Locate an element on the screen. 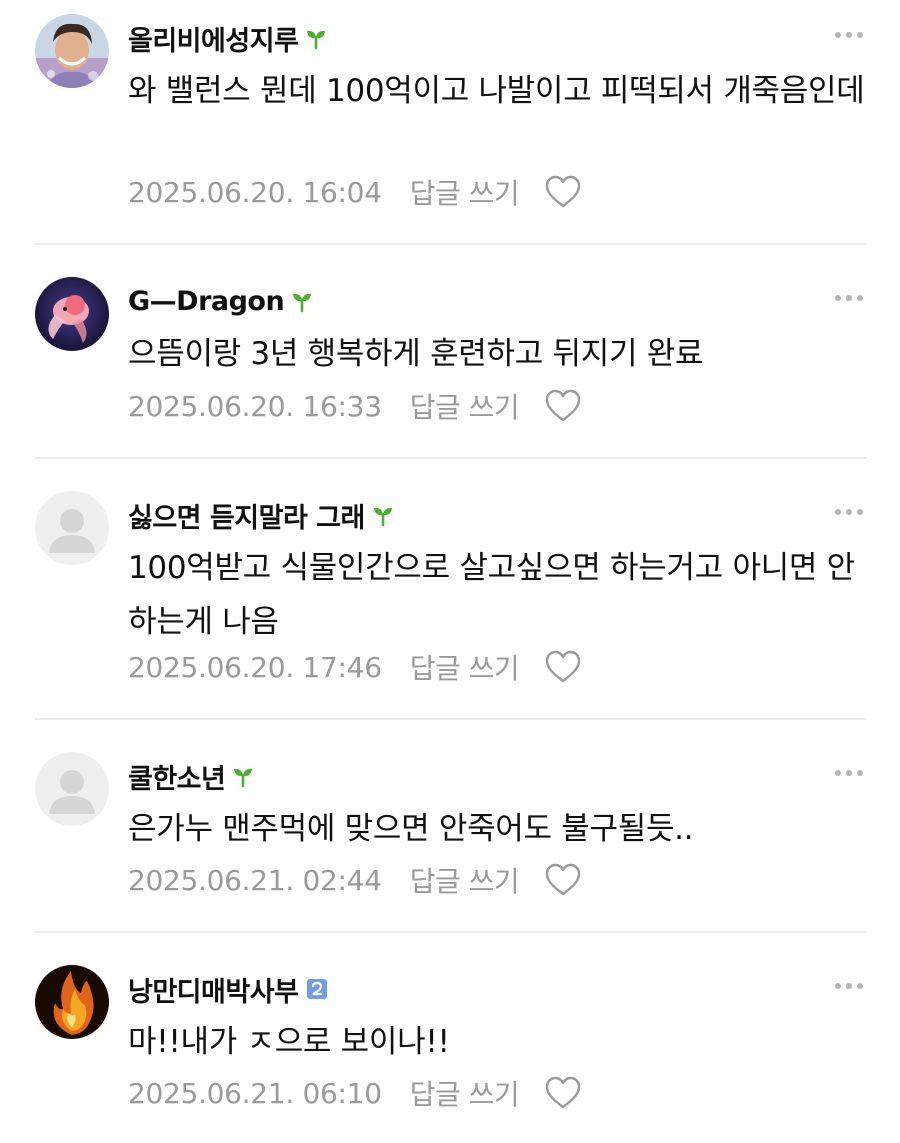 This screenshot has height=1143, width=900. comment-meta: 2025.06.20. 16:33 답글 쓰기 is located at coordinates (354, 406).